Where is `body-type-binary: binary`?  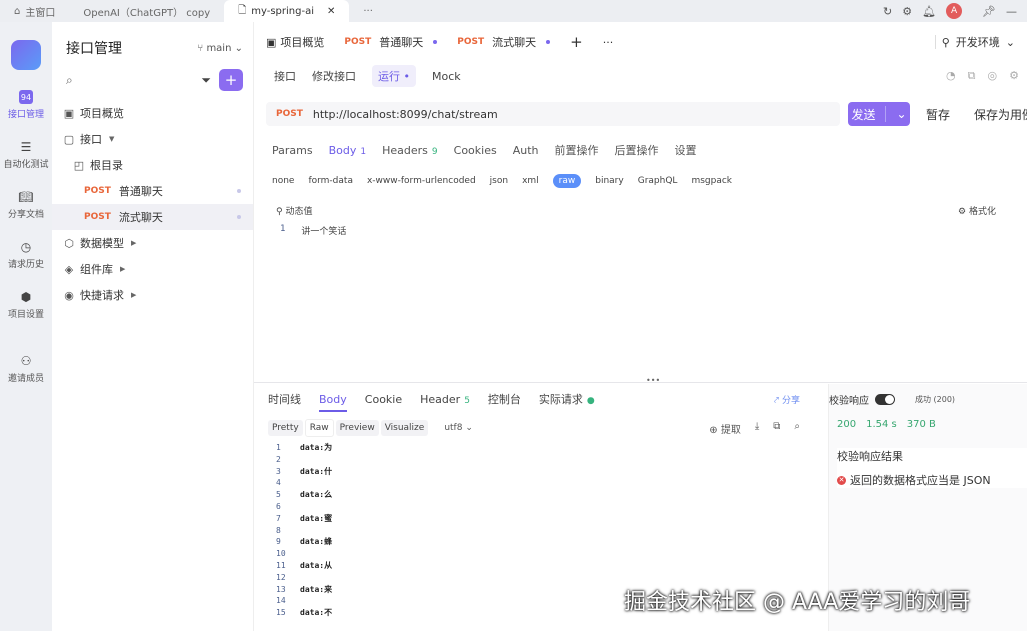 body-type-binary: binary is located at coordinates (609, 181).